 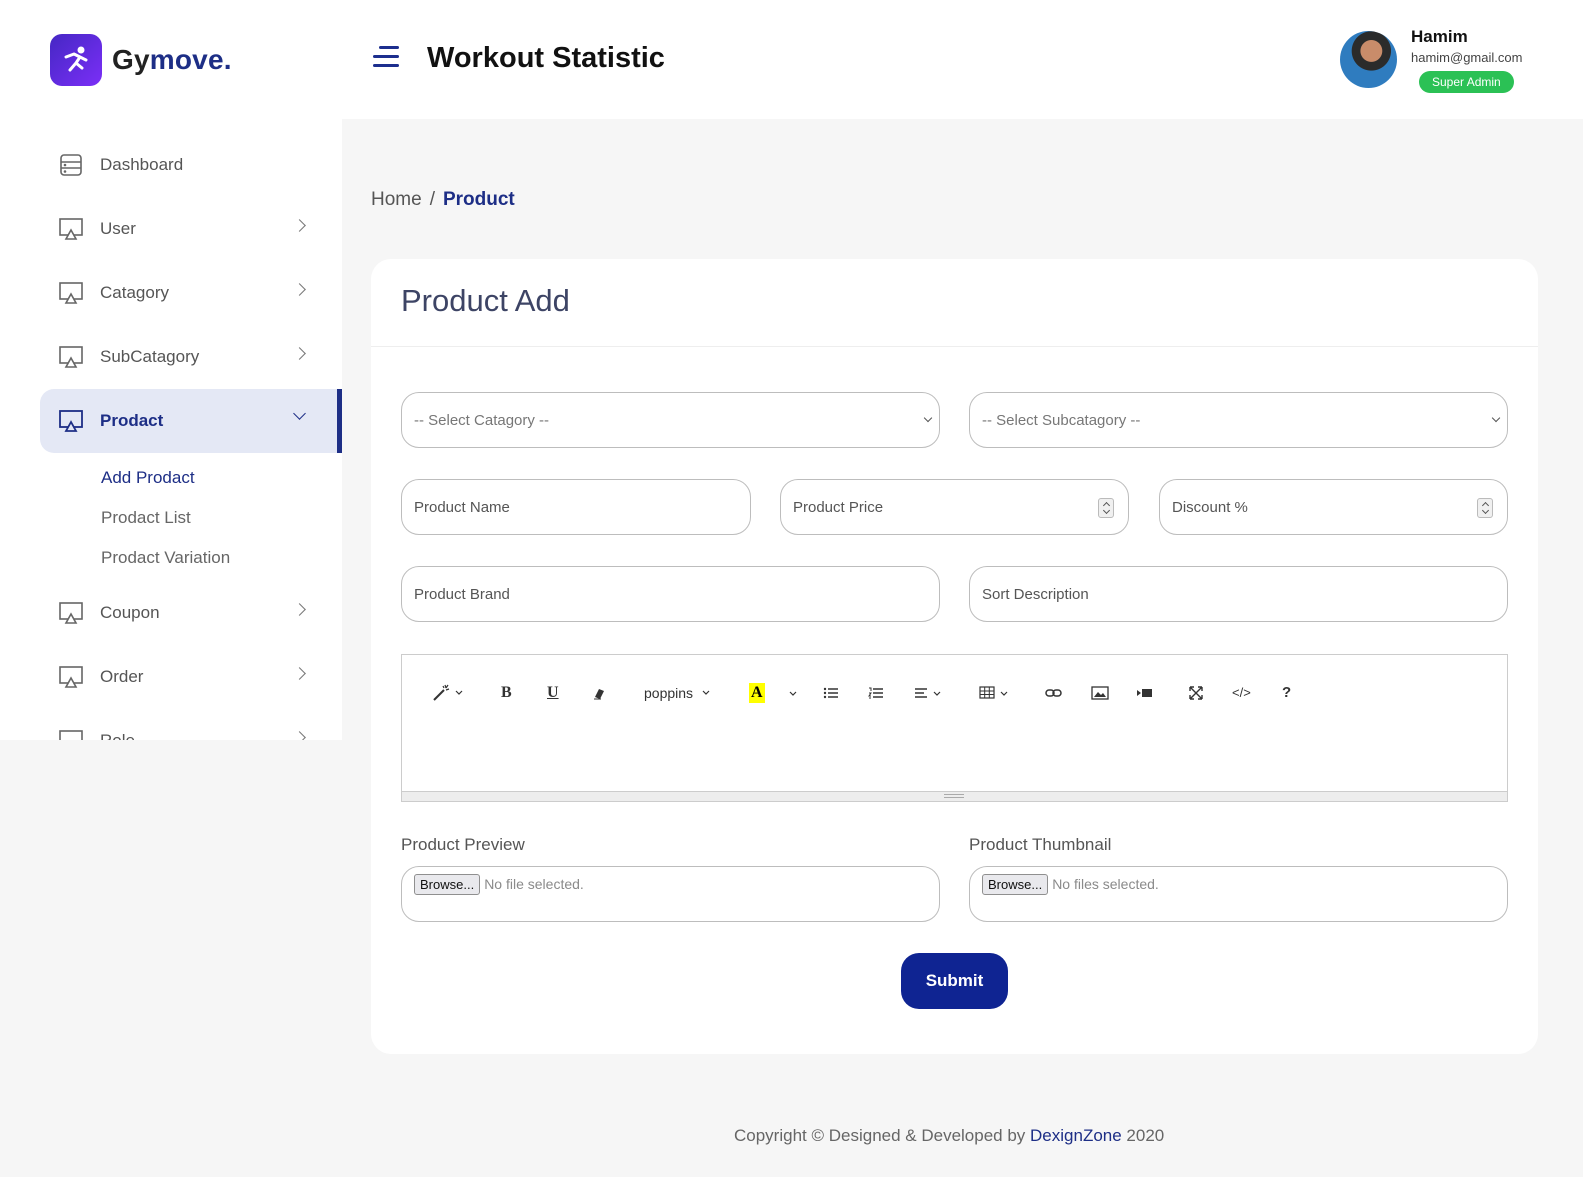 I want to click on editor-resize-bar, so click(x=954, y=796).